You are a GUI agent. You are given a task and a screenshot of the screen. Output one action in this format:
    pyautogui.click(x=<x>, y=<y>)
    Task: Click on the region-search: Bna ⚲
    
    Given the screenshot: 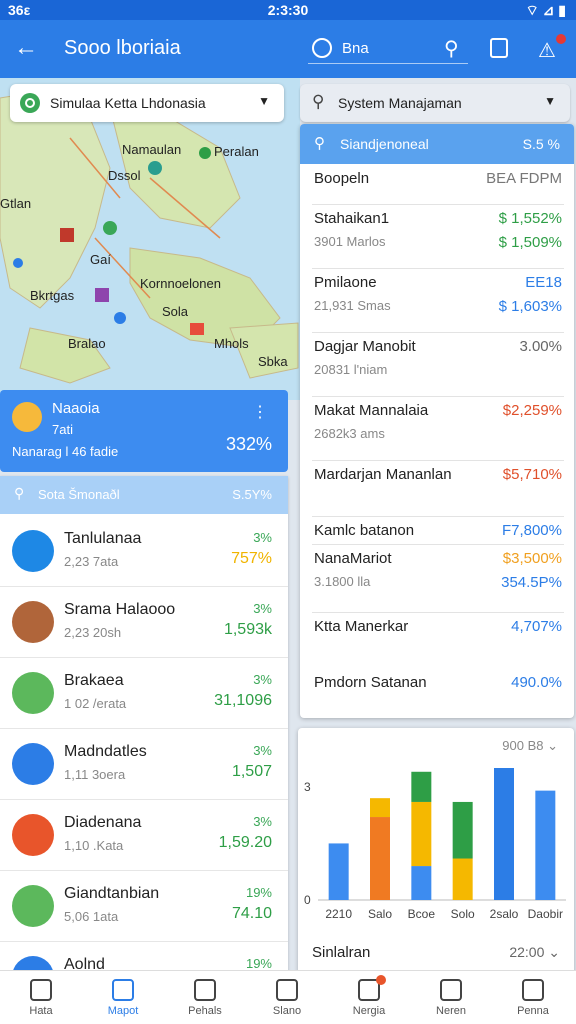 What is the action you would take?
    pyautogui.click(x=388, y=50)
    